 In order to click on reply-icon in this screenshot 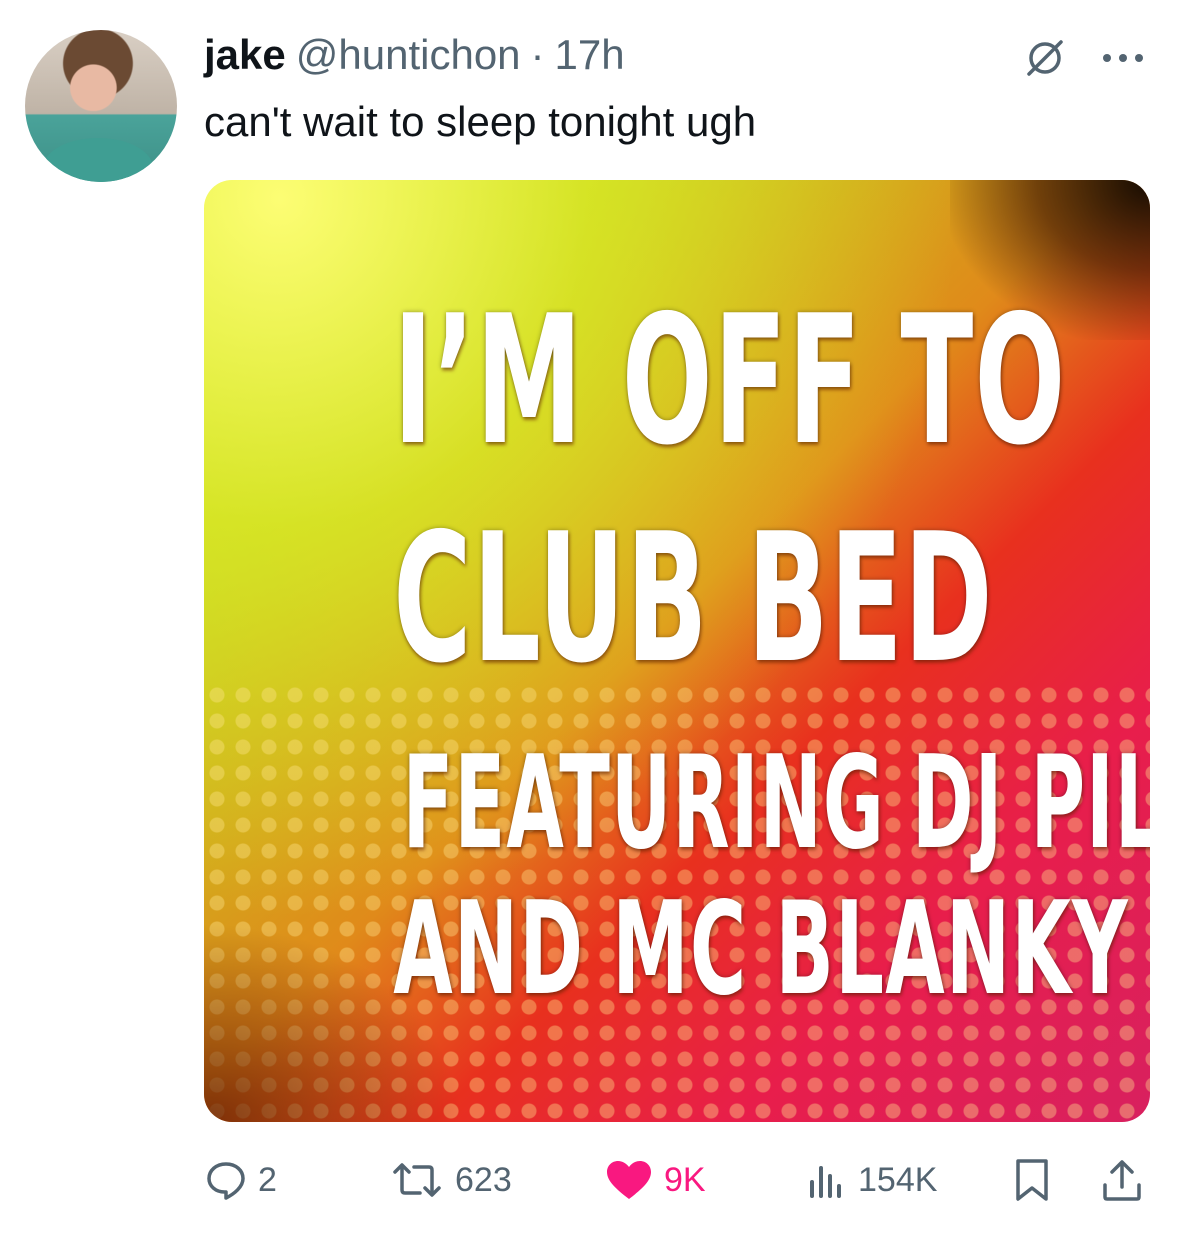, I will do `click(226, 1181)`.